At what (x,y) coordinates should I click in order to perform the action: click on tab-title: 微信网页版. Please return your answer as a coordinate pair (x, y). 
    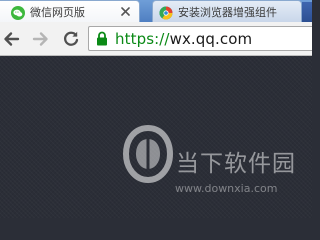
    Looking at the image, I should click on (57, 12).